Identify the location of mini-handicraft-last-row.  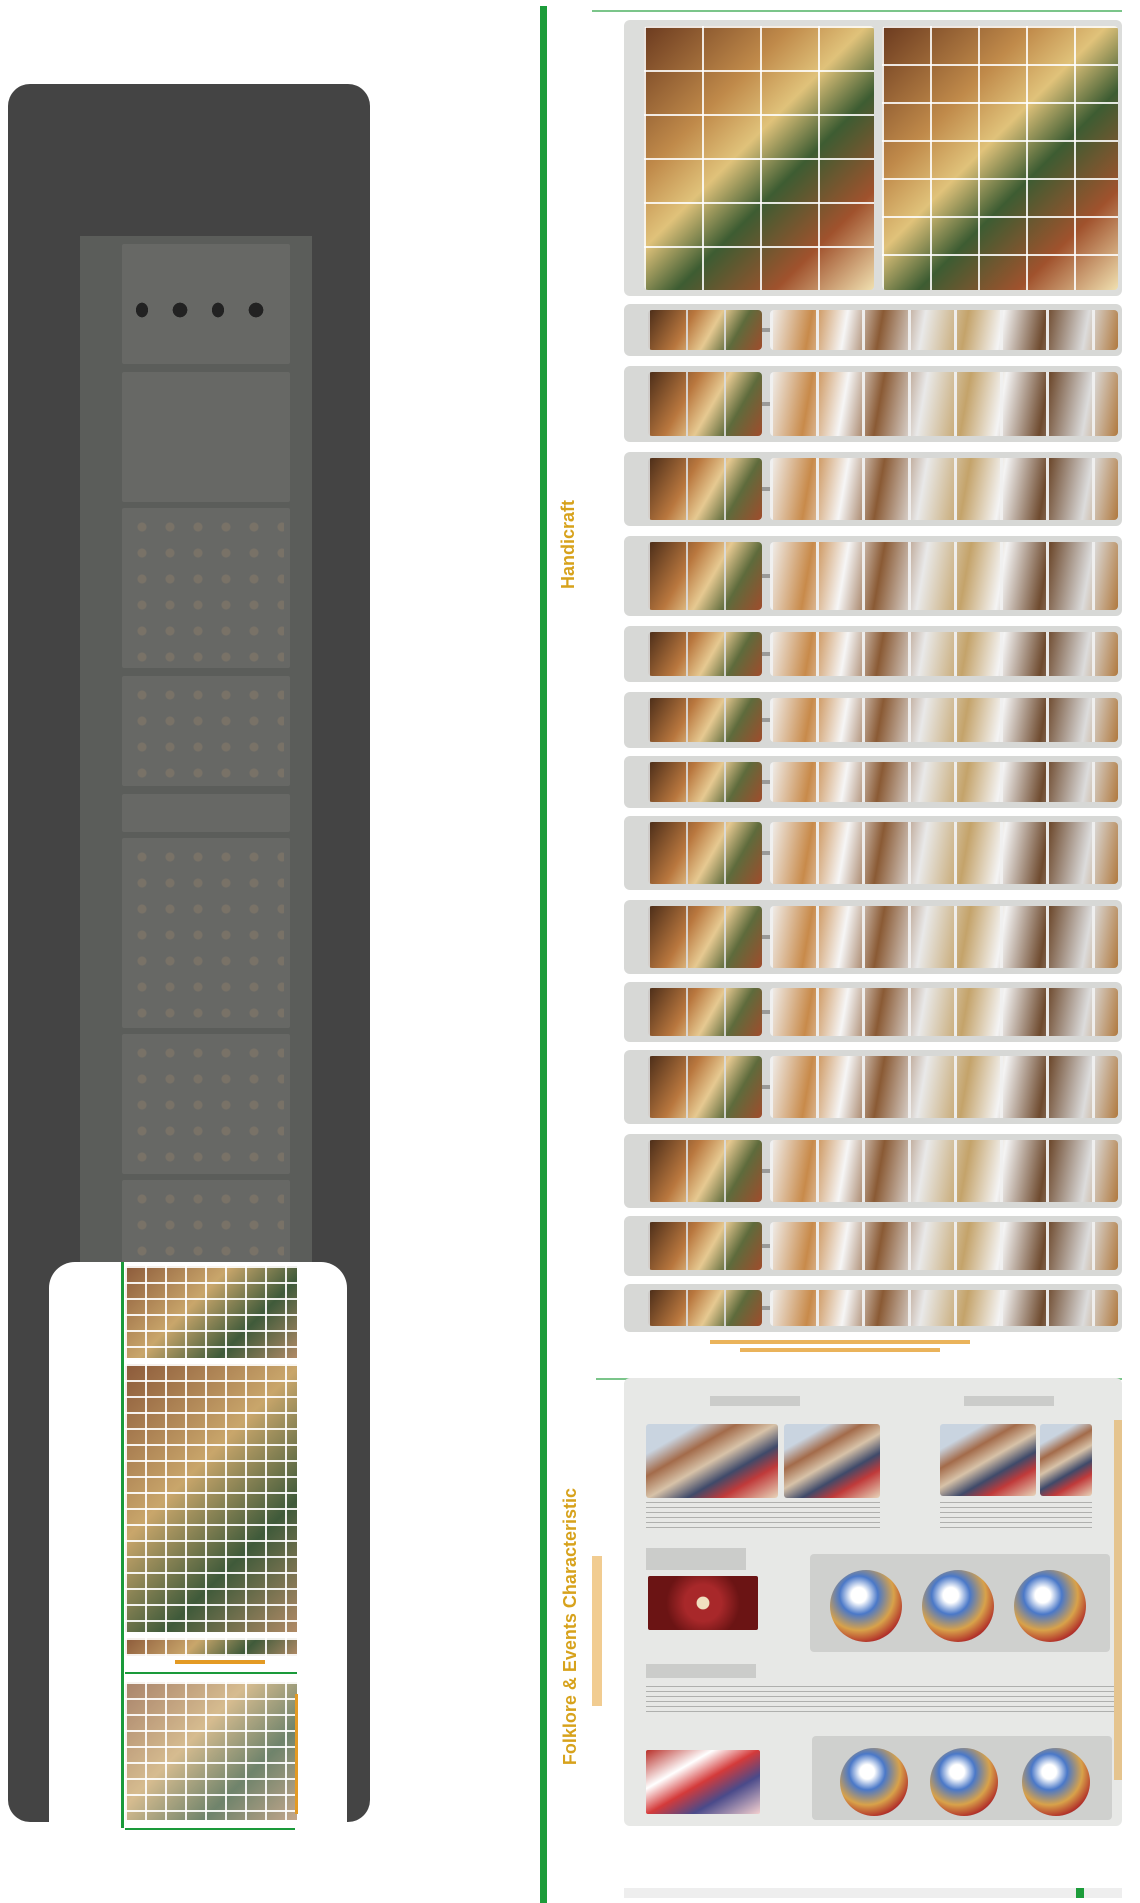
(211, 1647).